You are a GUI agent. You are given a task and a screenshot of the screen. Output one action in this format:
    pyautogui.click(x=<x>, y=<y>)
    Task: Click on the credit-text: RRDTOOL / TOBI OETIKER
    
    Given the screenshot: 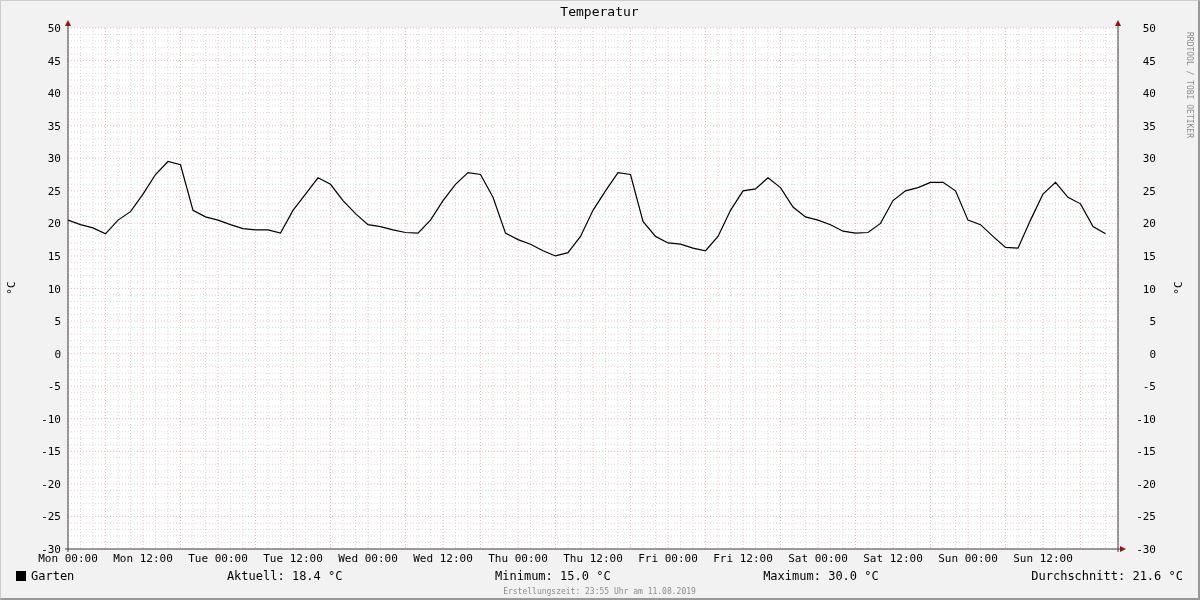 What is the action you would take?
    pyautogui.click(x=1189, y=85)
    